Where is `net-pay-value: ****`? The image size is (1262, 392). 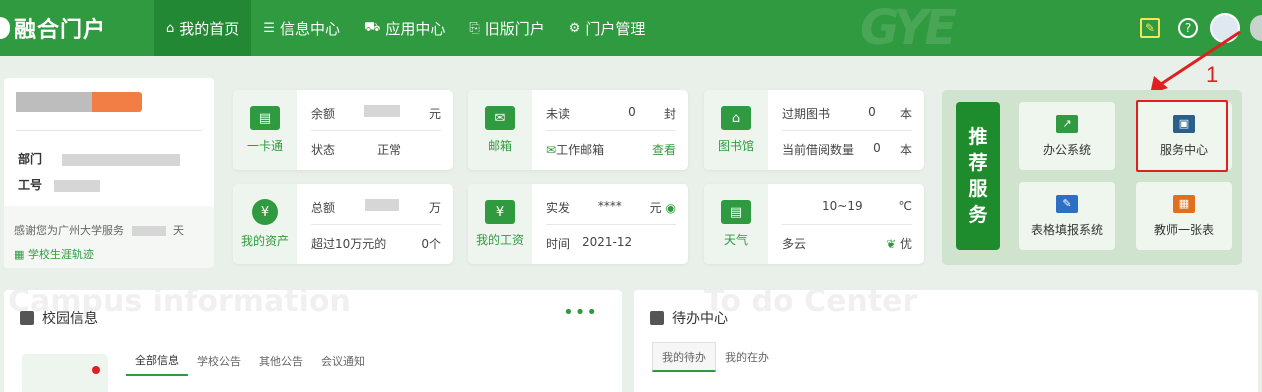 net-pay-value: **** is located at coordinates (609, 206).